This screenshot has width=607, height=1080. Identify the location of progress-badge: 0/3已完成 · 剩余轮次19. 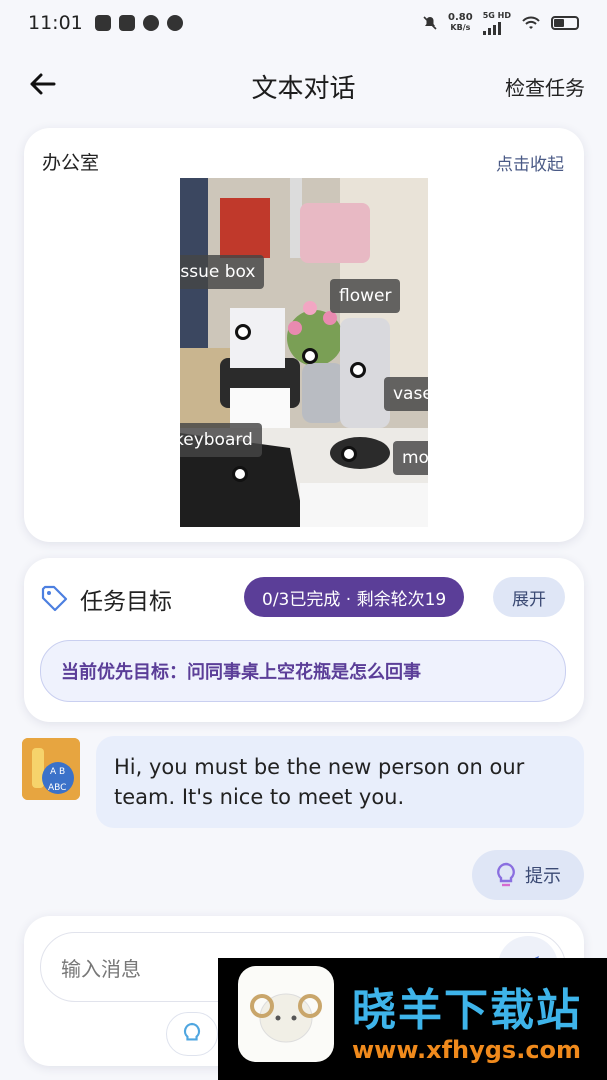
(354, 597).